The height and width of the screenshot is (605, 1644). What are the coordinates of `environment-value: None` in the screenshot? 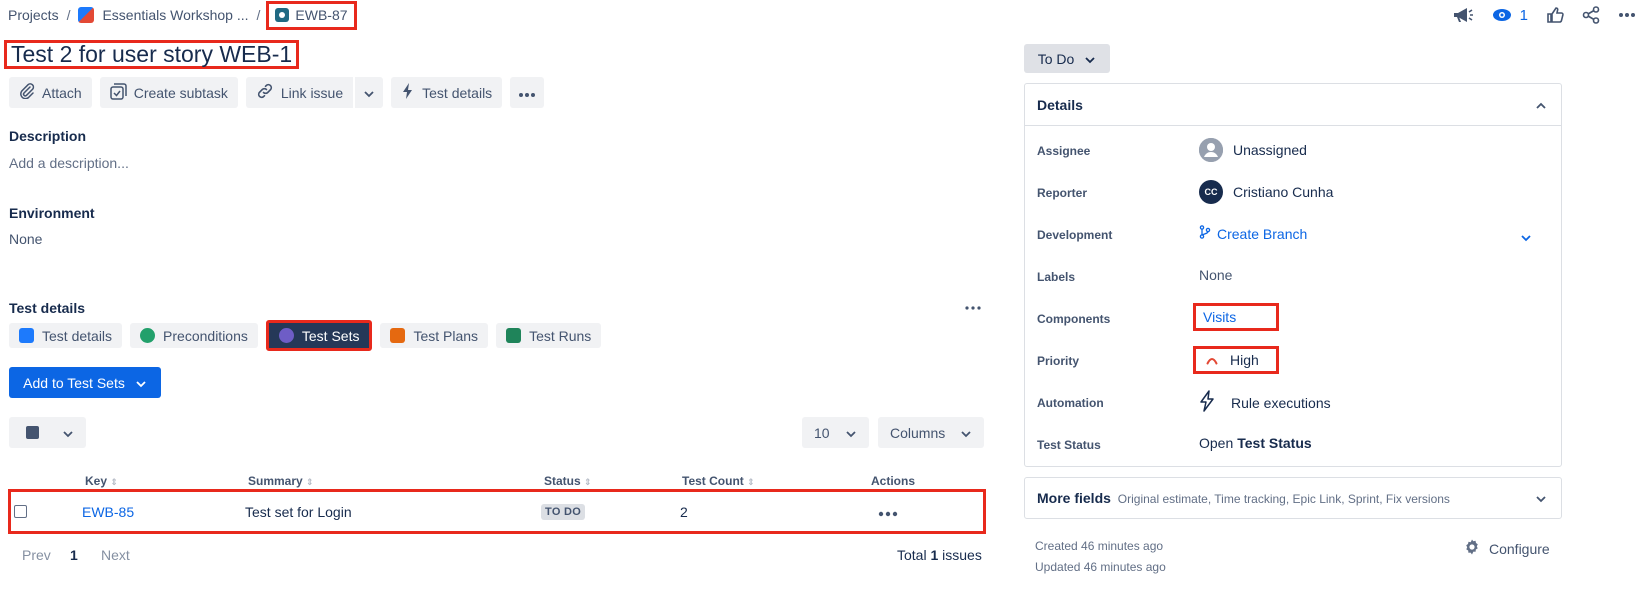 It's located at (25, 239).